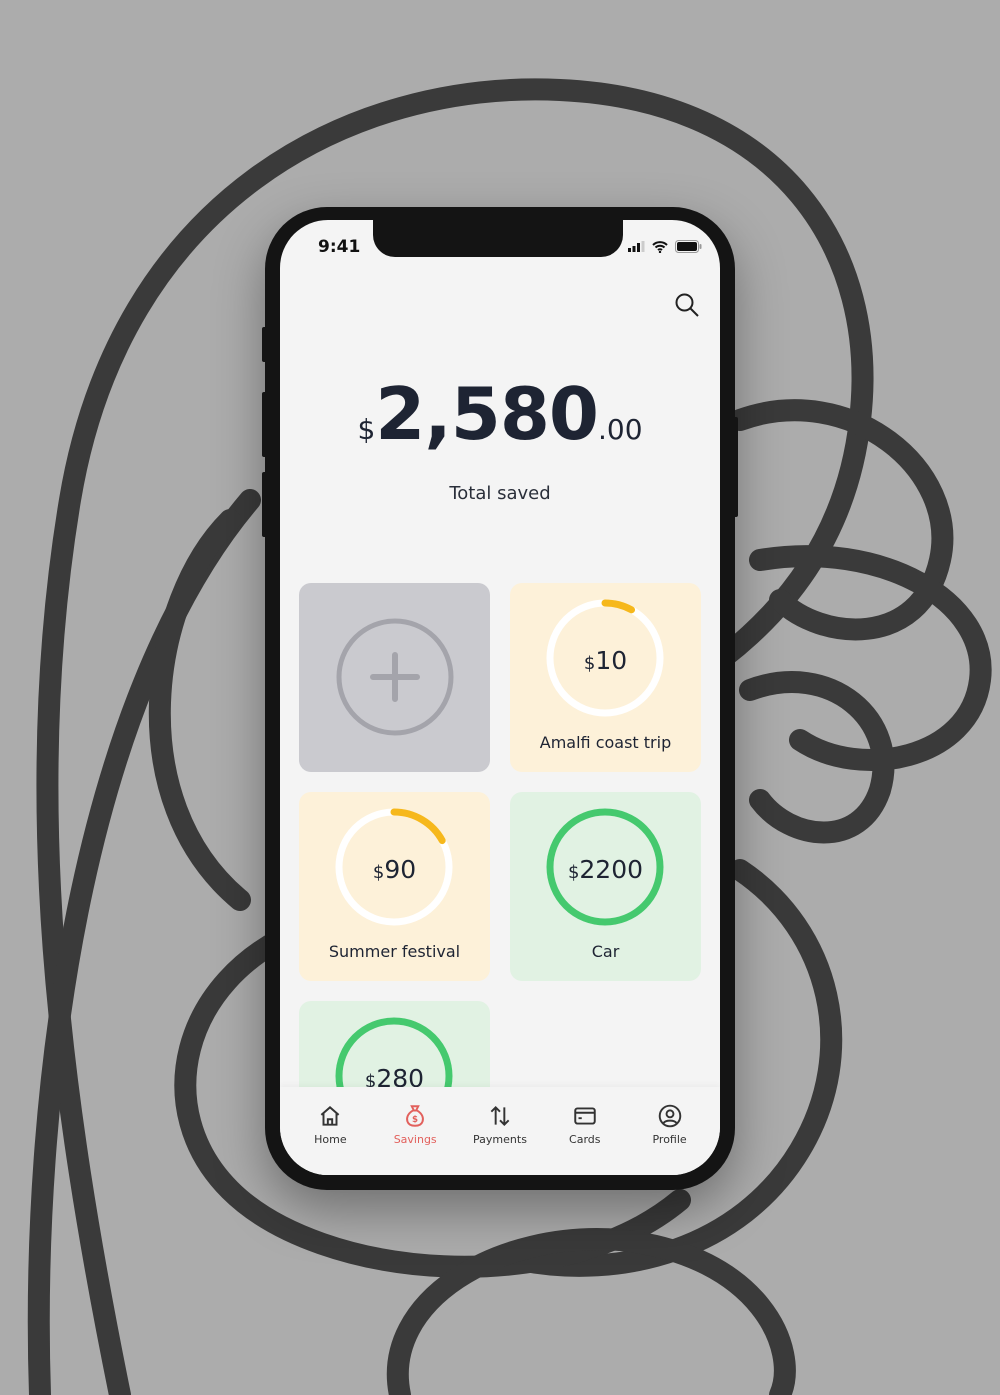  Describe the element at coordinates (585, 1116) in the screenshot. I see `card-icon` at that location.